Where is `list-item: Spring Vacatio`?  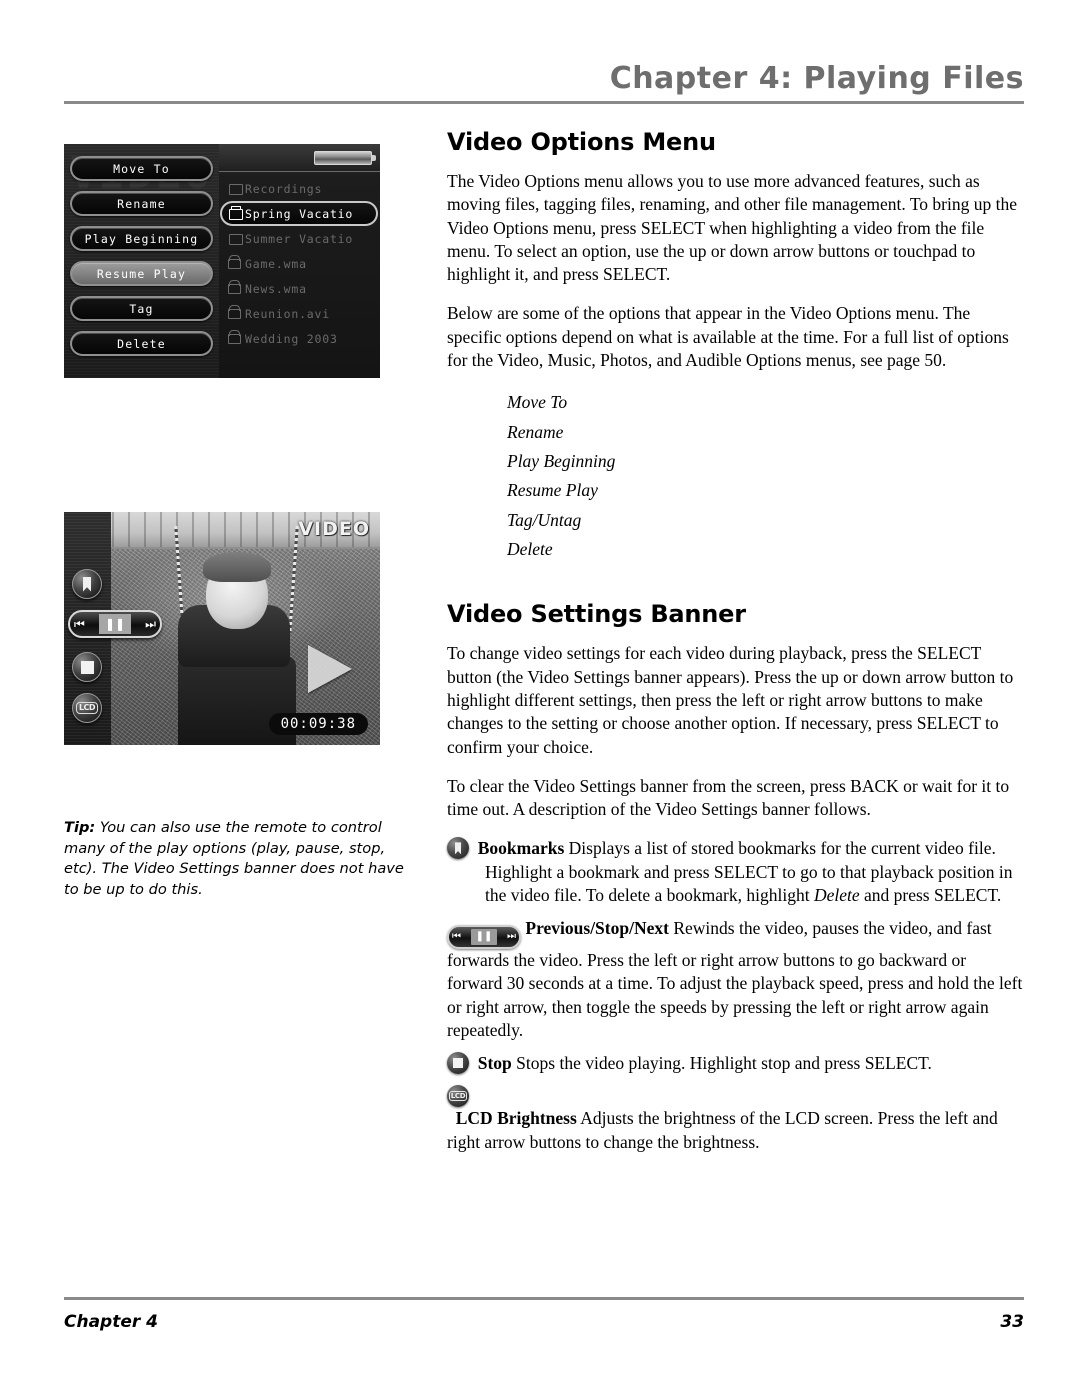 list-item: Spring Vacatio is located at coordinates (299, 213).